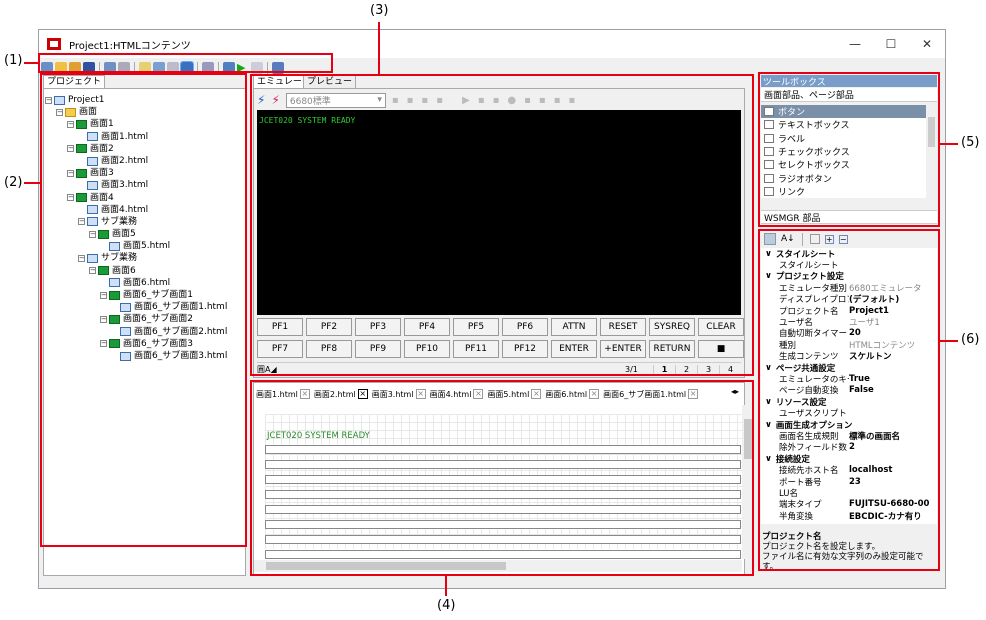 The image size is (986, 620). What do you see at coordinates (54, 44) in the screenshot?
I see `app-icon` at bounding box center [54, 44].